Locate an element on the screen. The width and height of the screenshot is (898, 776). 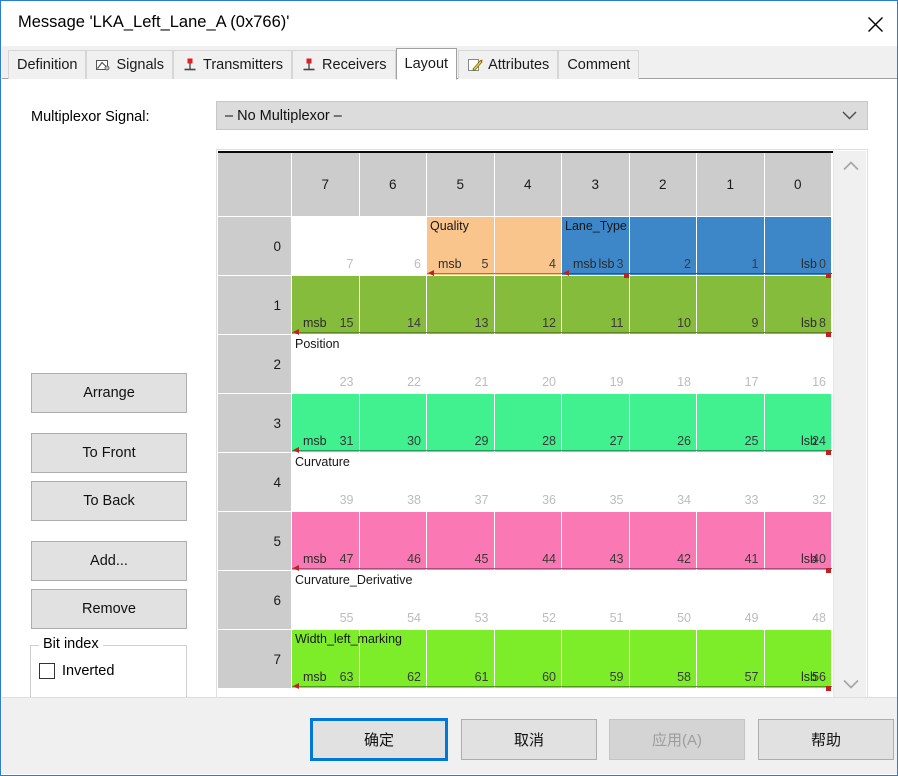
column-header-bit-4: 4 is located at coordinates (528, 185).